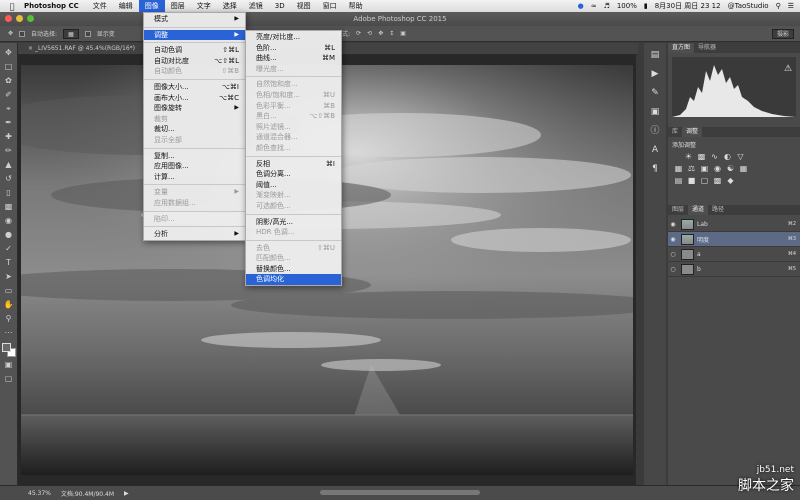 This screenshot has width=800, height=500. Describe the element at coordinates (9, 53) in the screenshot. I see `move-icon: ✥` at that location.